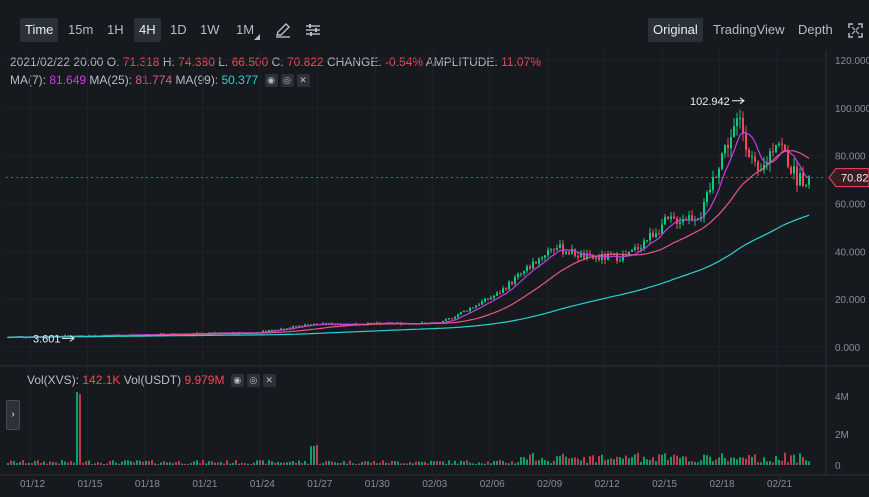 This screenshot has width=869, height=497. I want to click on date-tick-label: 02/12, so click(607, 484).